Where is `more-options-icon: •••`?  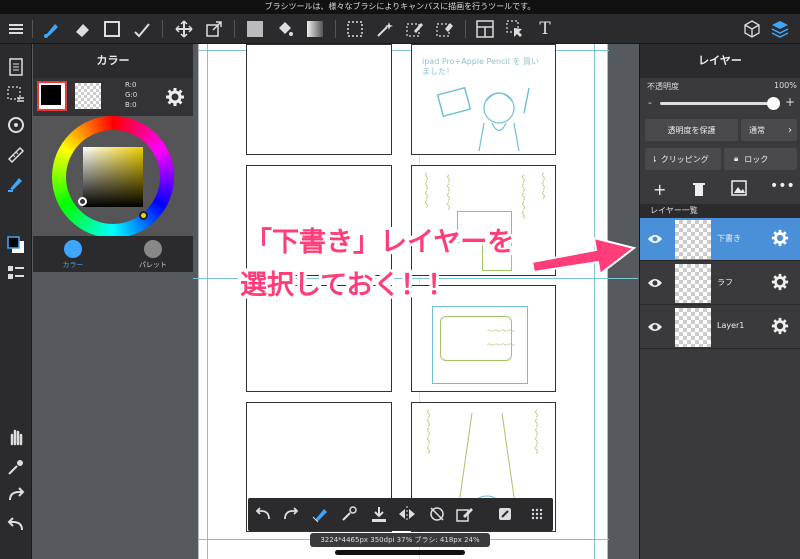
more-options-icon: ••• is located at coordinates (782, 186).